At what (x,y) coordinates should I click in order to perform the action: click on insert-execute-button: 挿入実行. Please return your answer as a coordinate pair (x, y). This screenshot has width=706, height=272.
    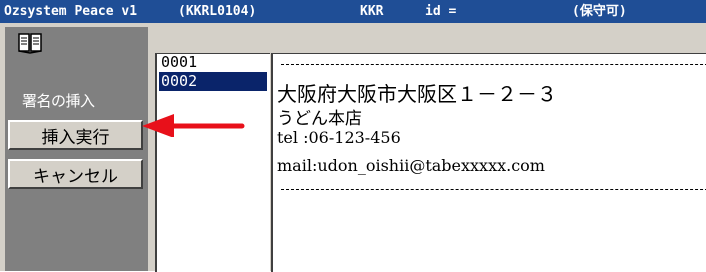
    Looking at the image, I should click on (75, 135).